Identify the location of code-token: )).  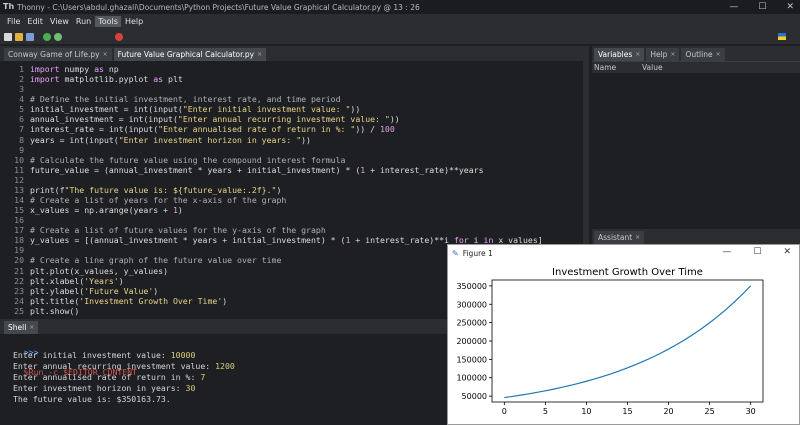
(355, 109).